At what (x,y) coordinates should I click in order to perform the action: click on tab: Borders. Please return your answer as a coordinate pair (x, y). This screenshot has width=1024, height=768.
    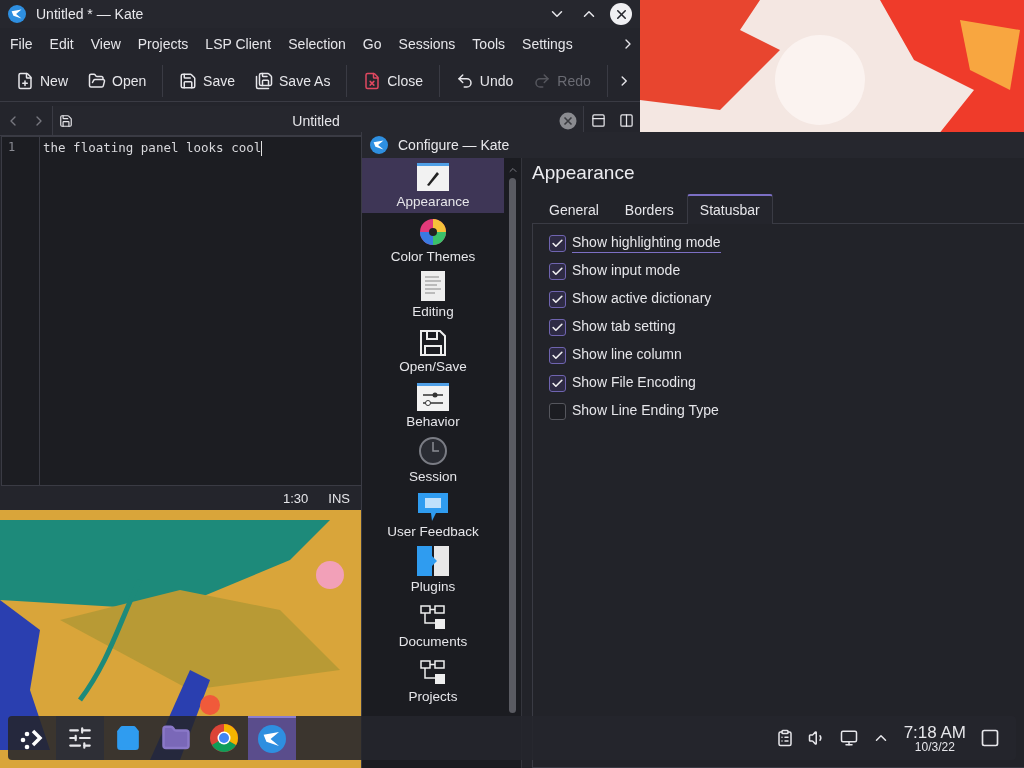
    Looking at the image, I should click on (649, 209).